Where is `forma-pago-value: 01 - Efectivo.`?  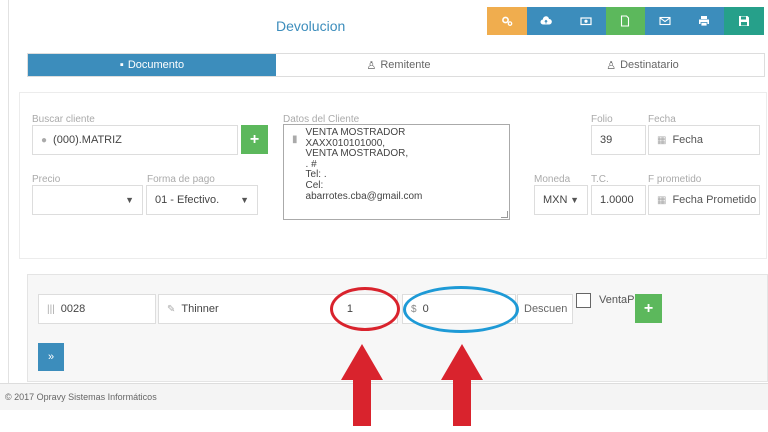 forma-pago-value: 01 - Efectivo. is located at coordinates (187, 200).